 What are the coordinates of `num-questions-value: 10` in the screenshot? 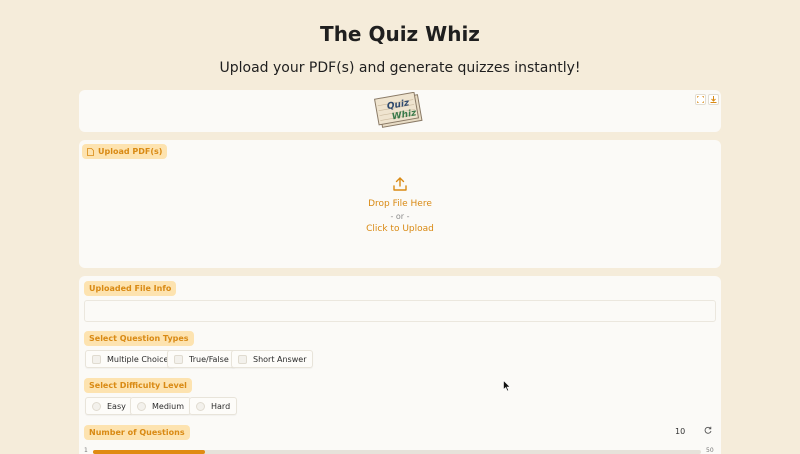 It's located at (680, 431).